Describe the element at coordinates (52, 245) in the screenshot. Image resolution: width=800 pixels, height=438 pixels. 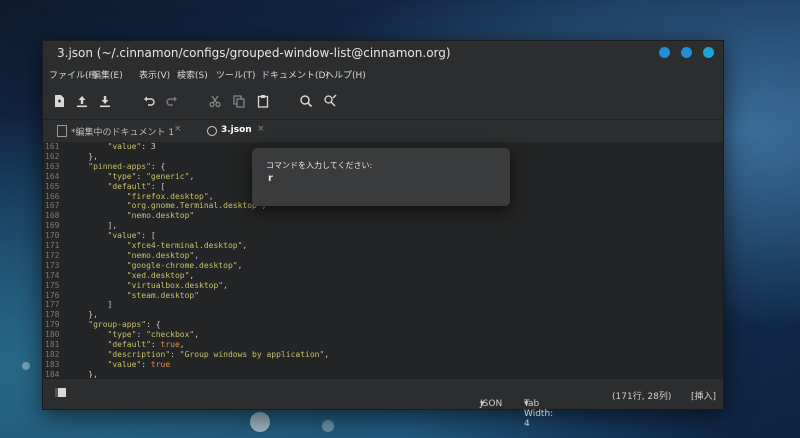
I see `line-number: 171` at that location.